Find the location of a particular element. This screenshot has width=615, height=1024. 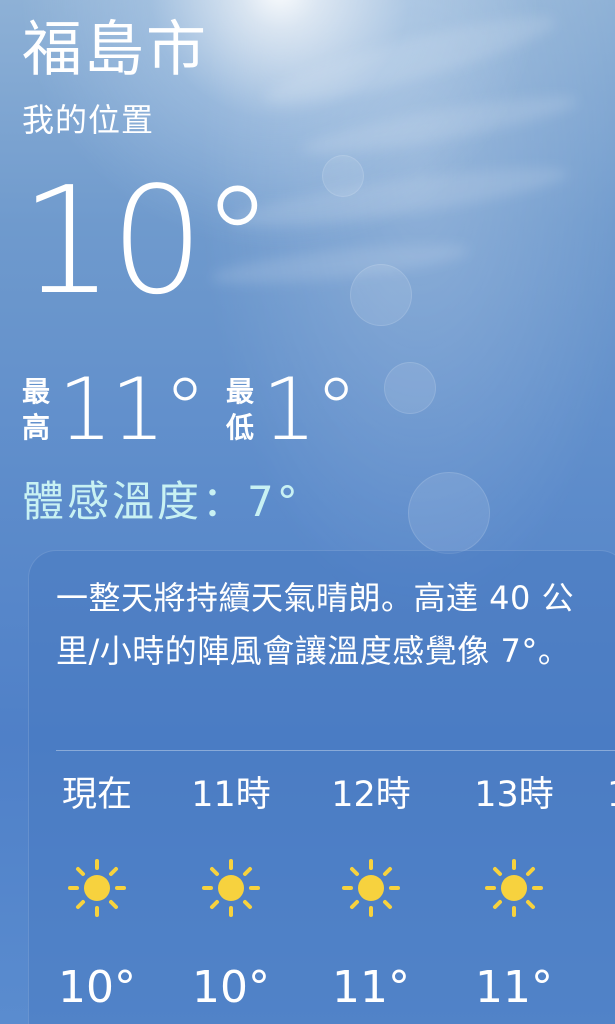

hour-label: 現在 is located at coordinates (96, 795).